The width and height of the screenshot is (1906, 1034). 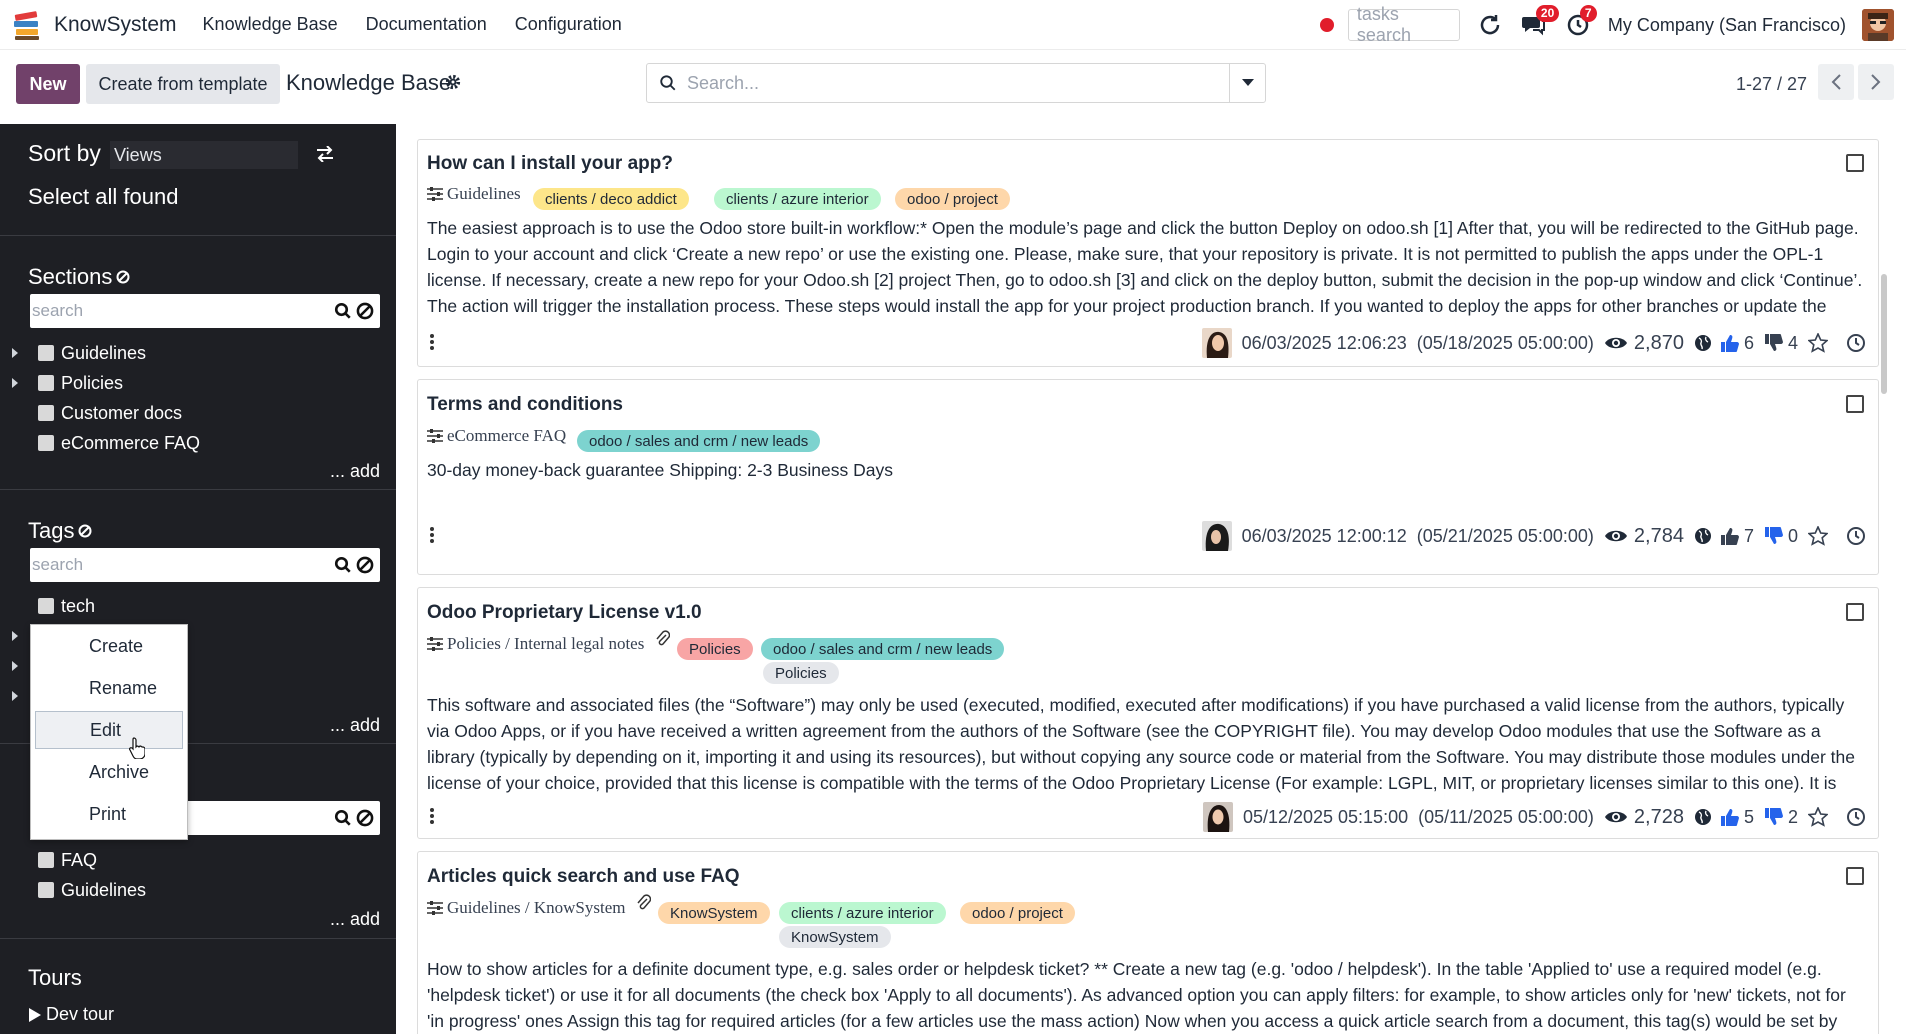 I want to click on article-title: Articles quick search and use FAQ, so click(x=583, y=877).